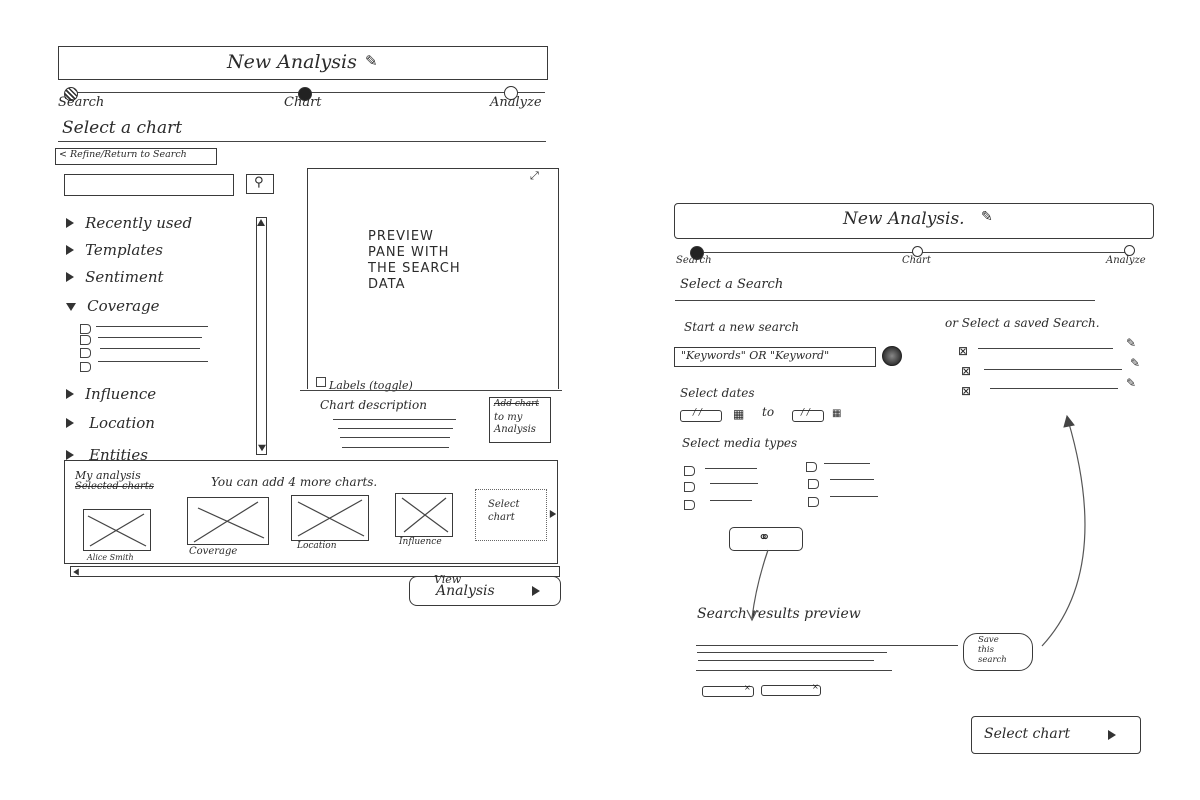 The height and width of the screenshot is (800, 1200). I want to click on category-item-location: Location, so click(110, 422).